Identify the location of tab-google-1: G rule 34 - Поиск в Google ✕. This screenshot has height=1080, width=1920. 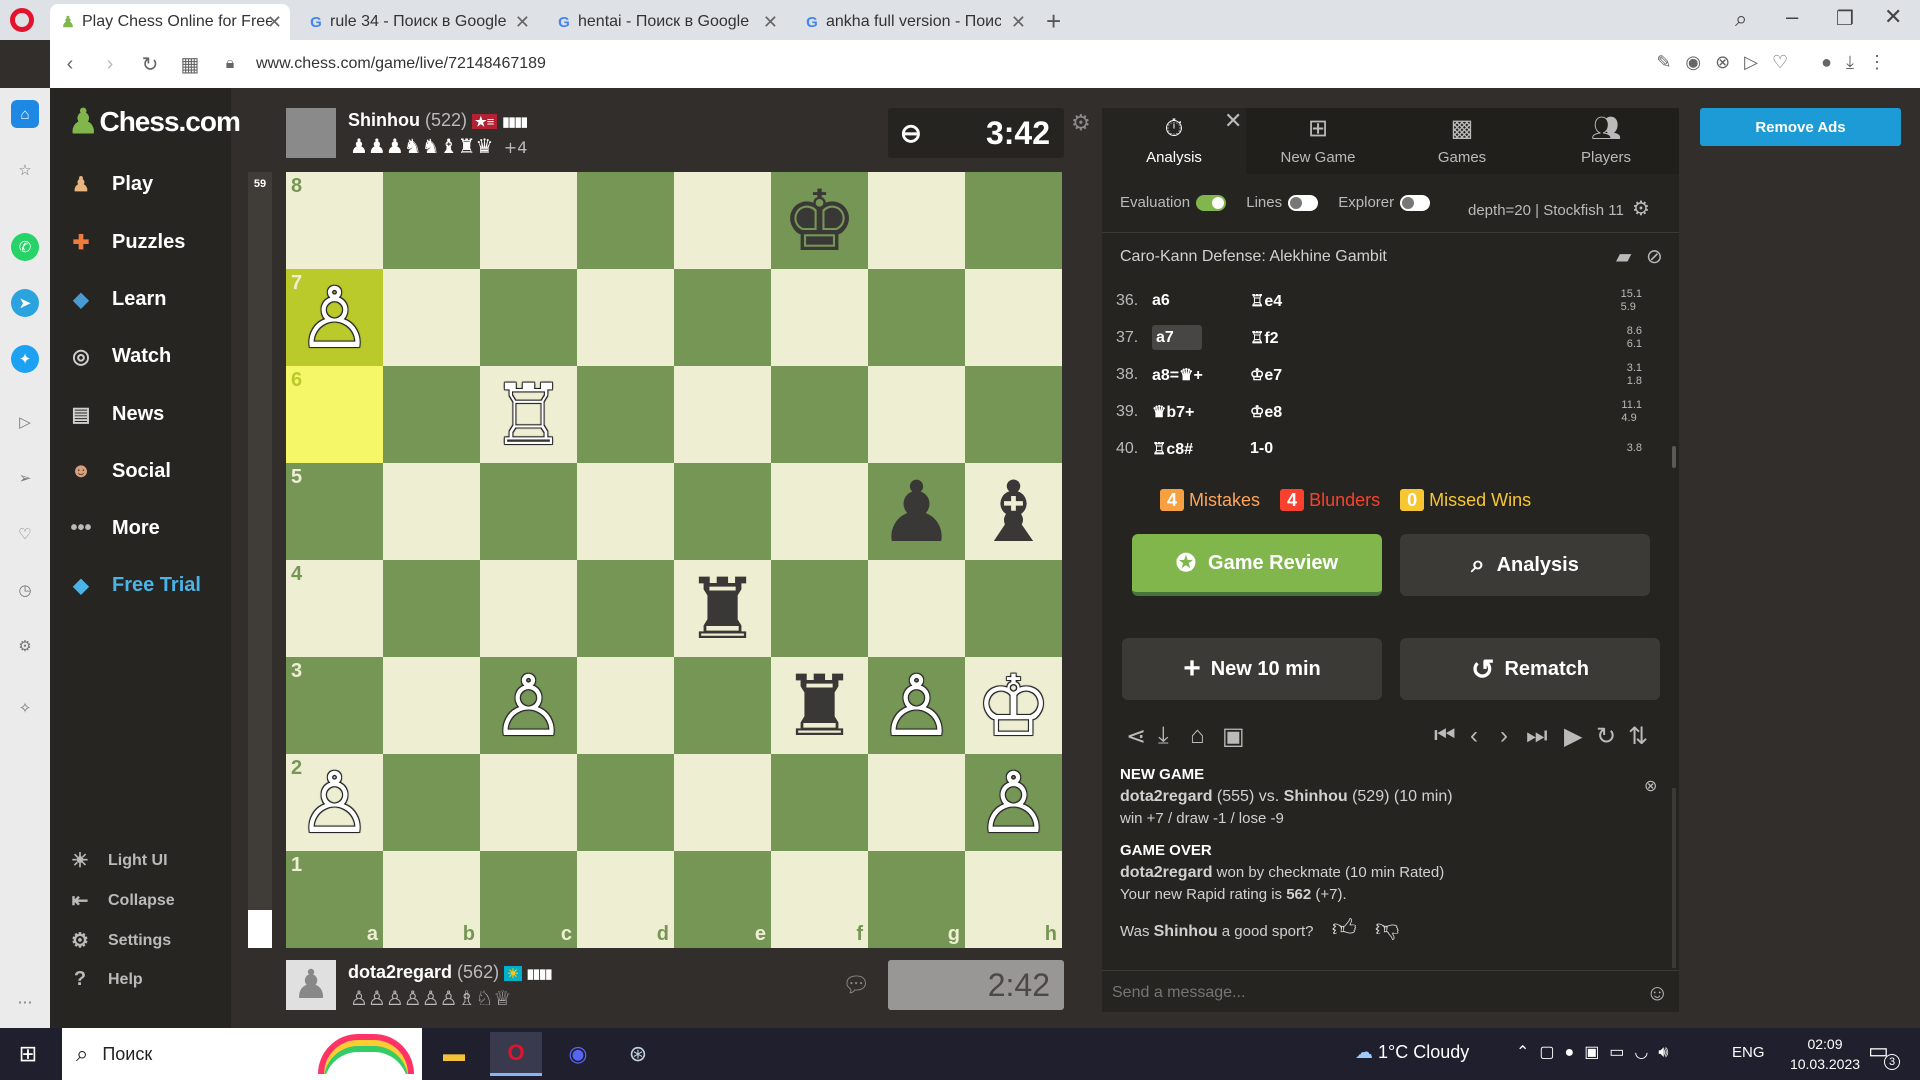
(418, 22).